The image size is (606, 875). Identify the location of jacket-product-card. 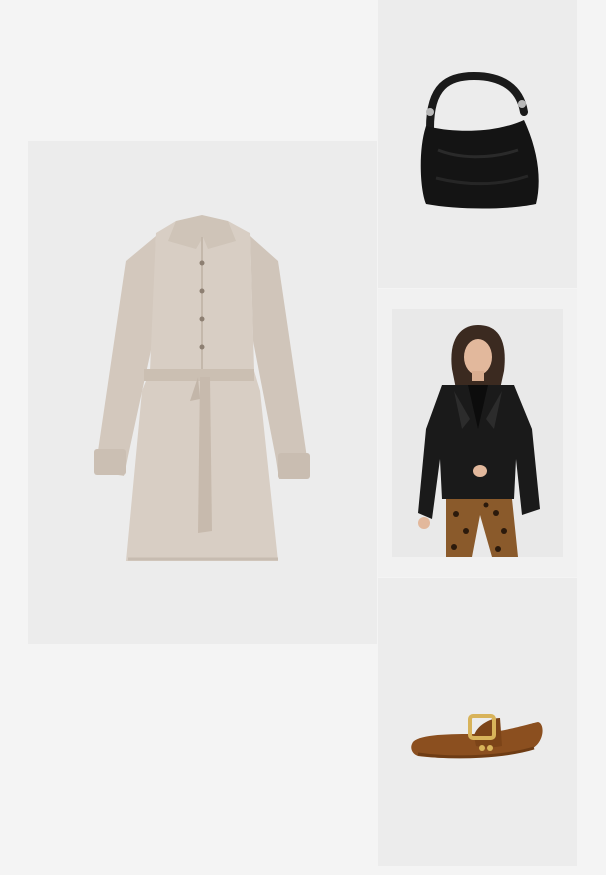
(477, 433).